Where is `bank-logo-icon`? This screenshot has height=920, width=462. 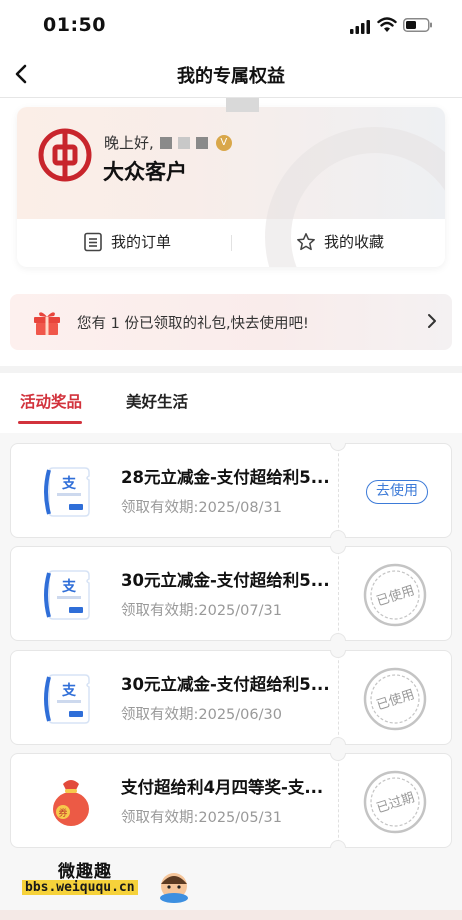 bank-logo-icon is located at coordinates (65, 155).